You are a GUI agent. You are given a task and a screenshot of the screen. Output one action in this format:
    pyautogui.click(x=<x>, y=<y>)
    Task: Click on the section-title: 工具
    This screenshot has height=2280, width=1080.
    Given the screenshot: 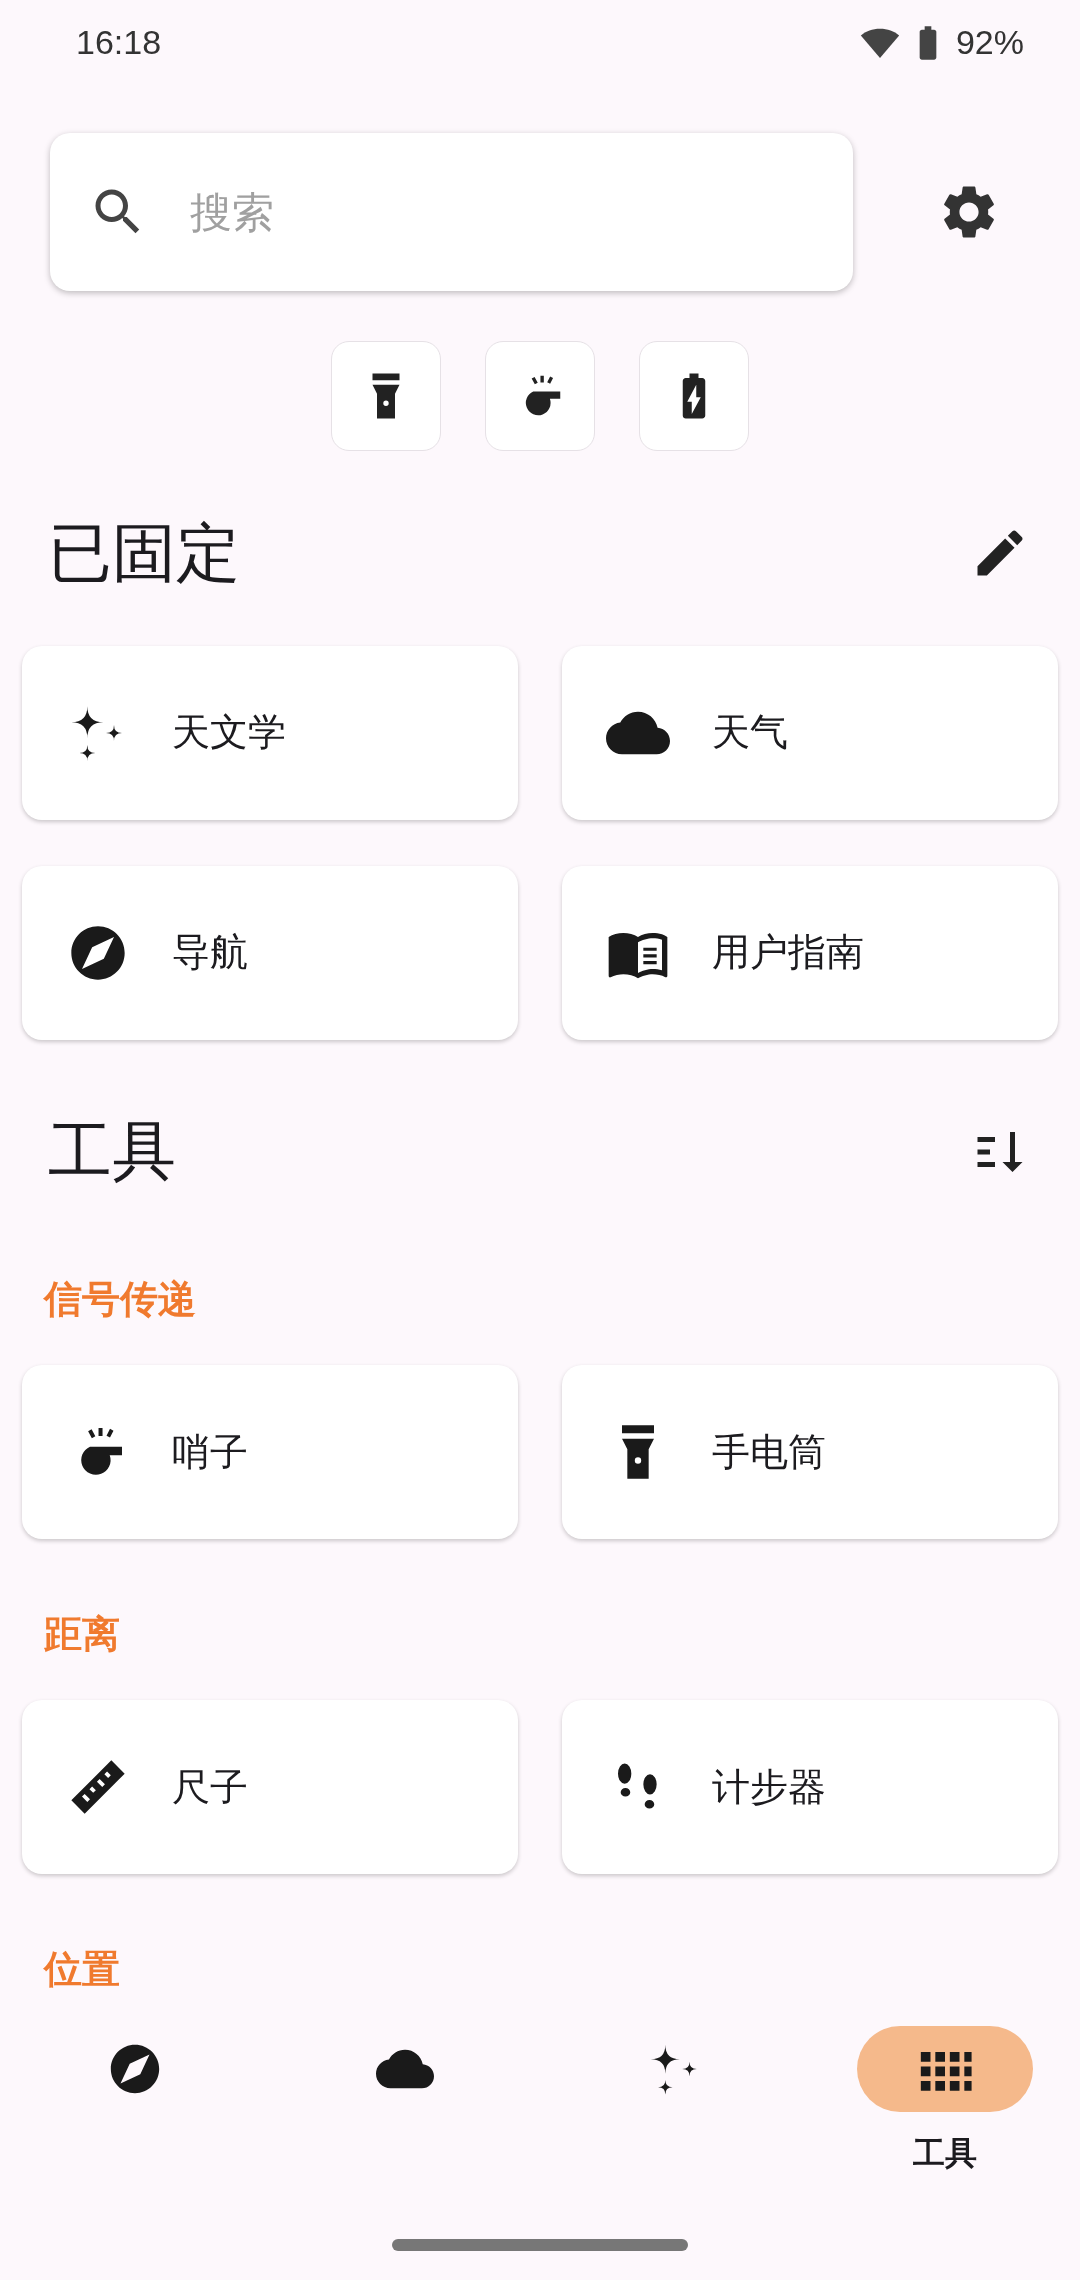 What is the action you would take?
    pyautogui.click(x=112, y=1152)
    